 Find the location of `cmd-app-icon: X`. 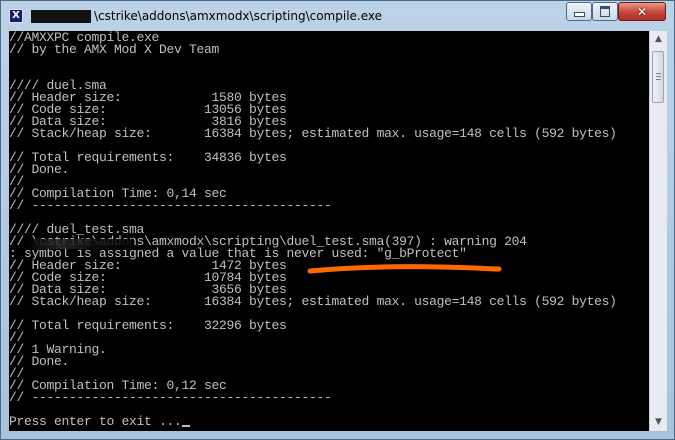

cmd-app-icon: X is located at coordinates (16, 16).